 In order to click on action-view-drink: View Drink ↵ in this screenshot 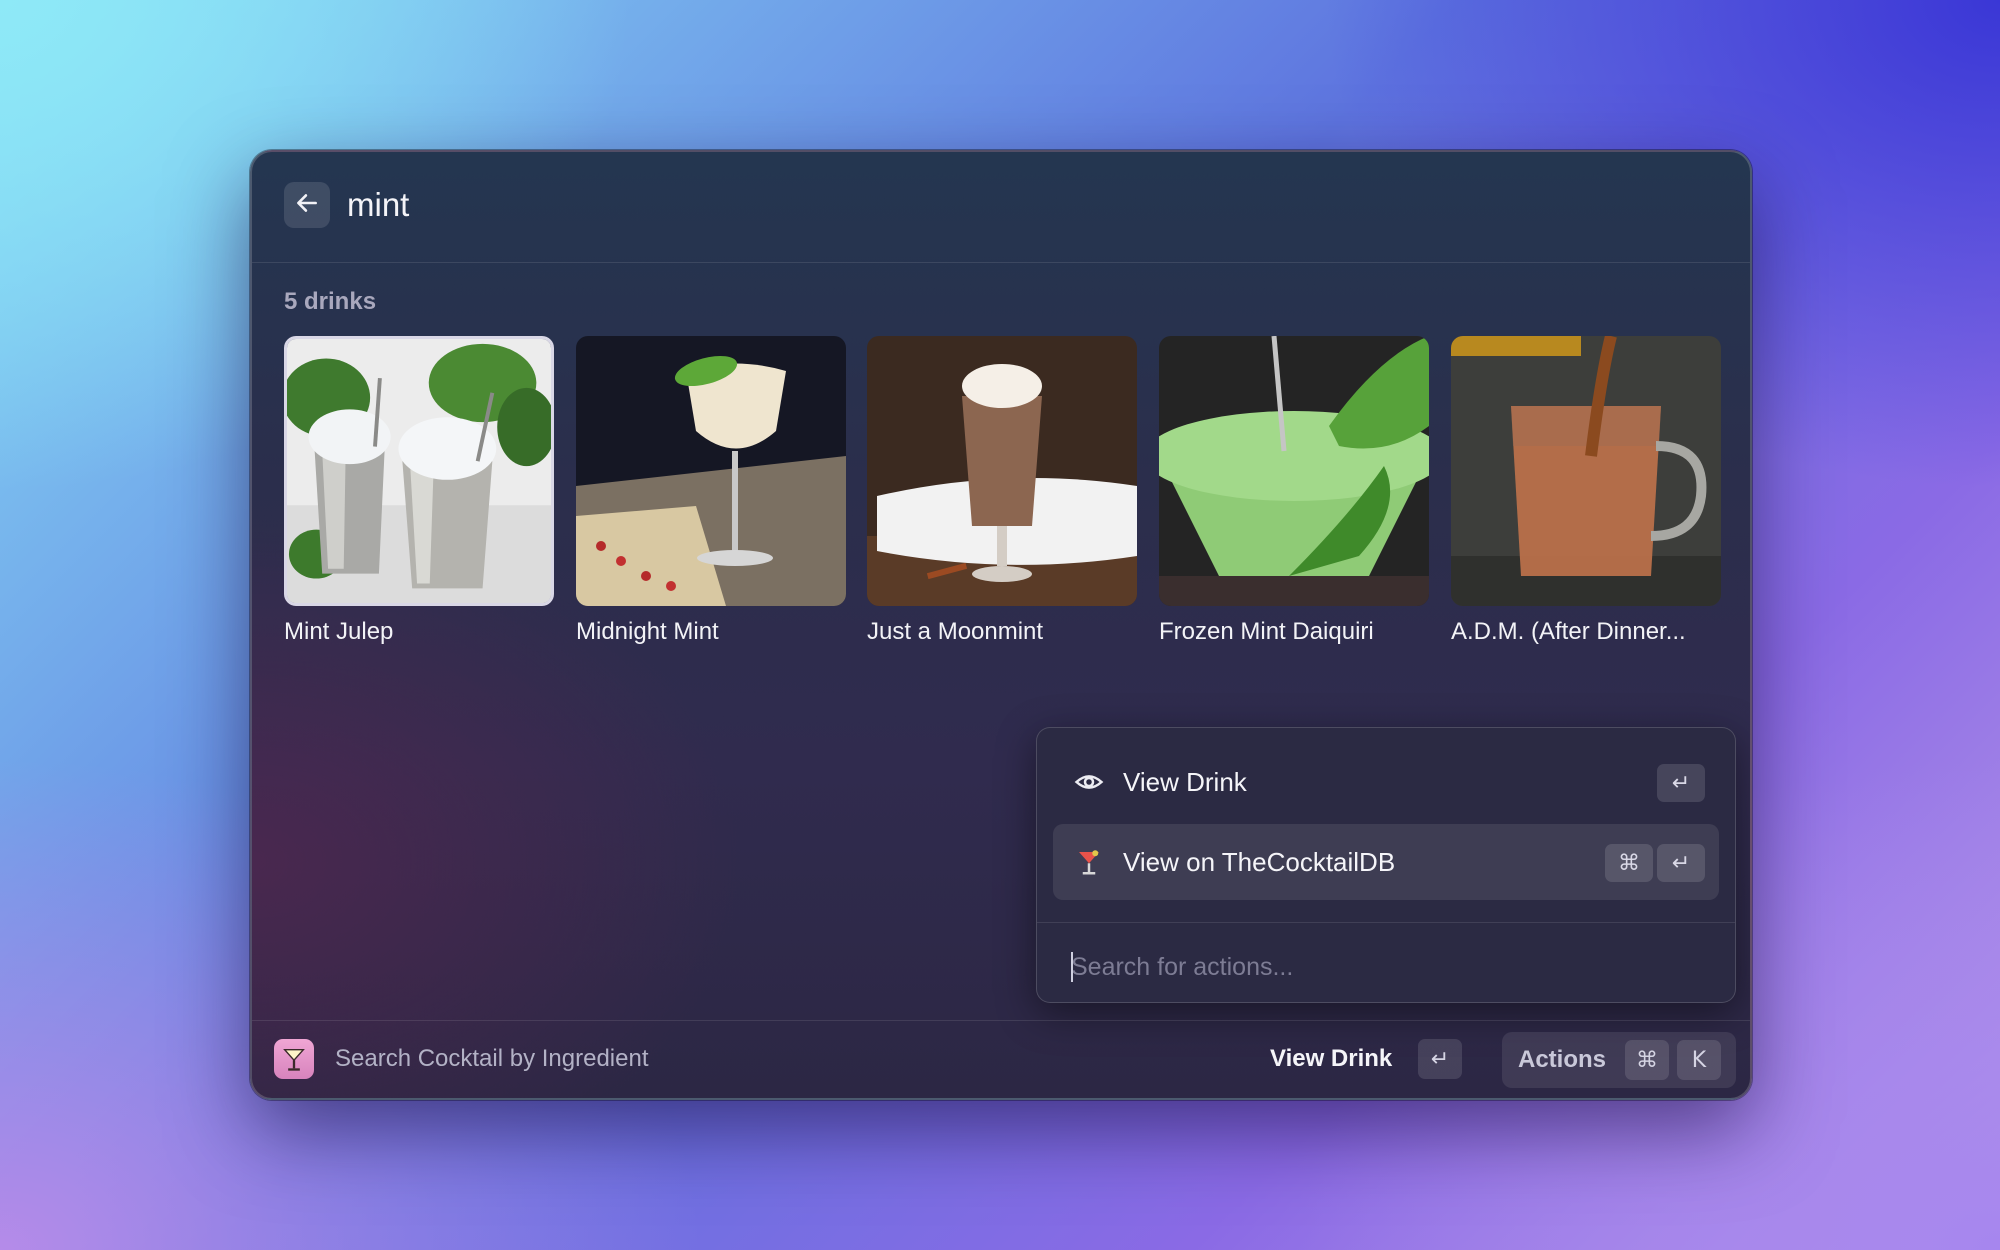, I will do `click(1386, 782)`.